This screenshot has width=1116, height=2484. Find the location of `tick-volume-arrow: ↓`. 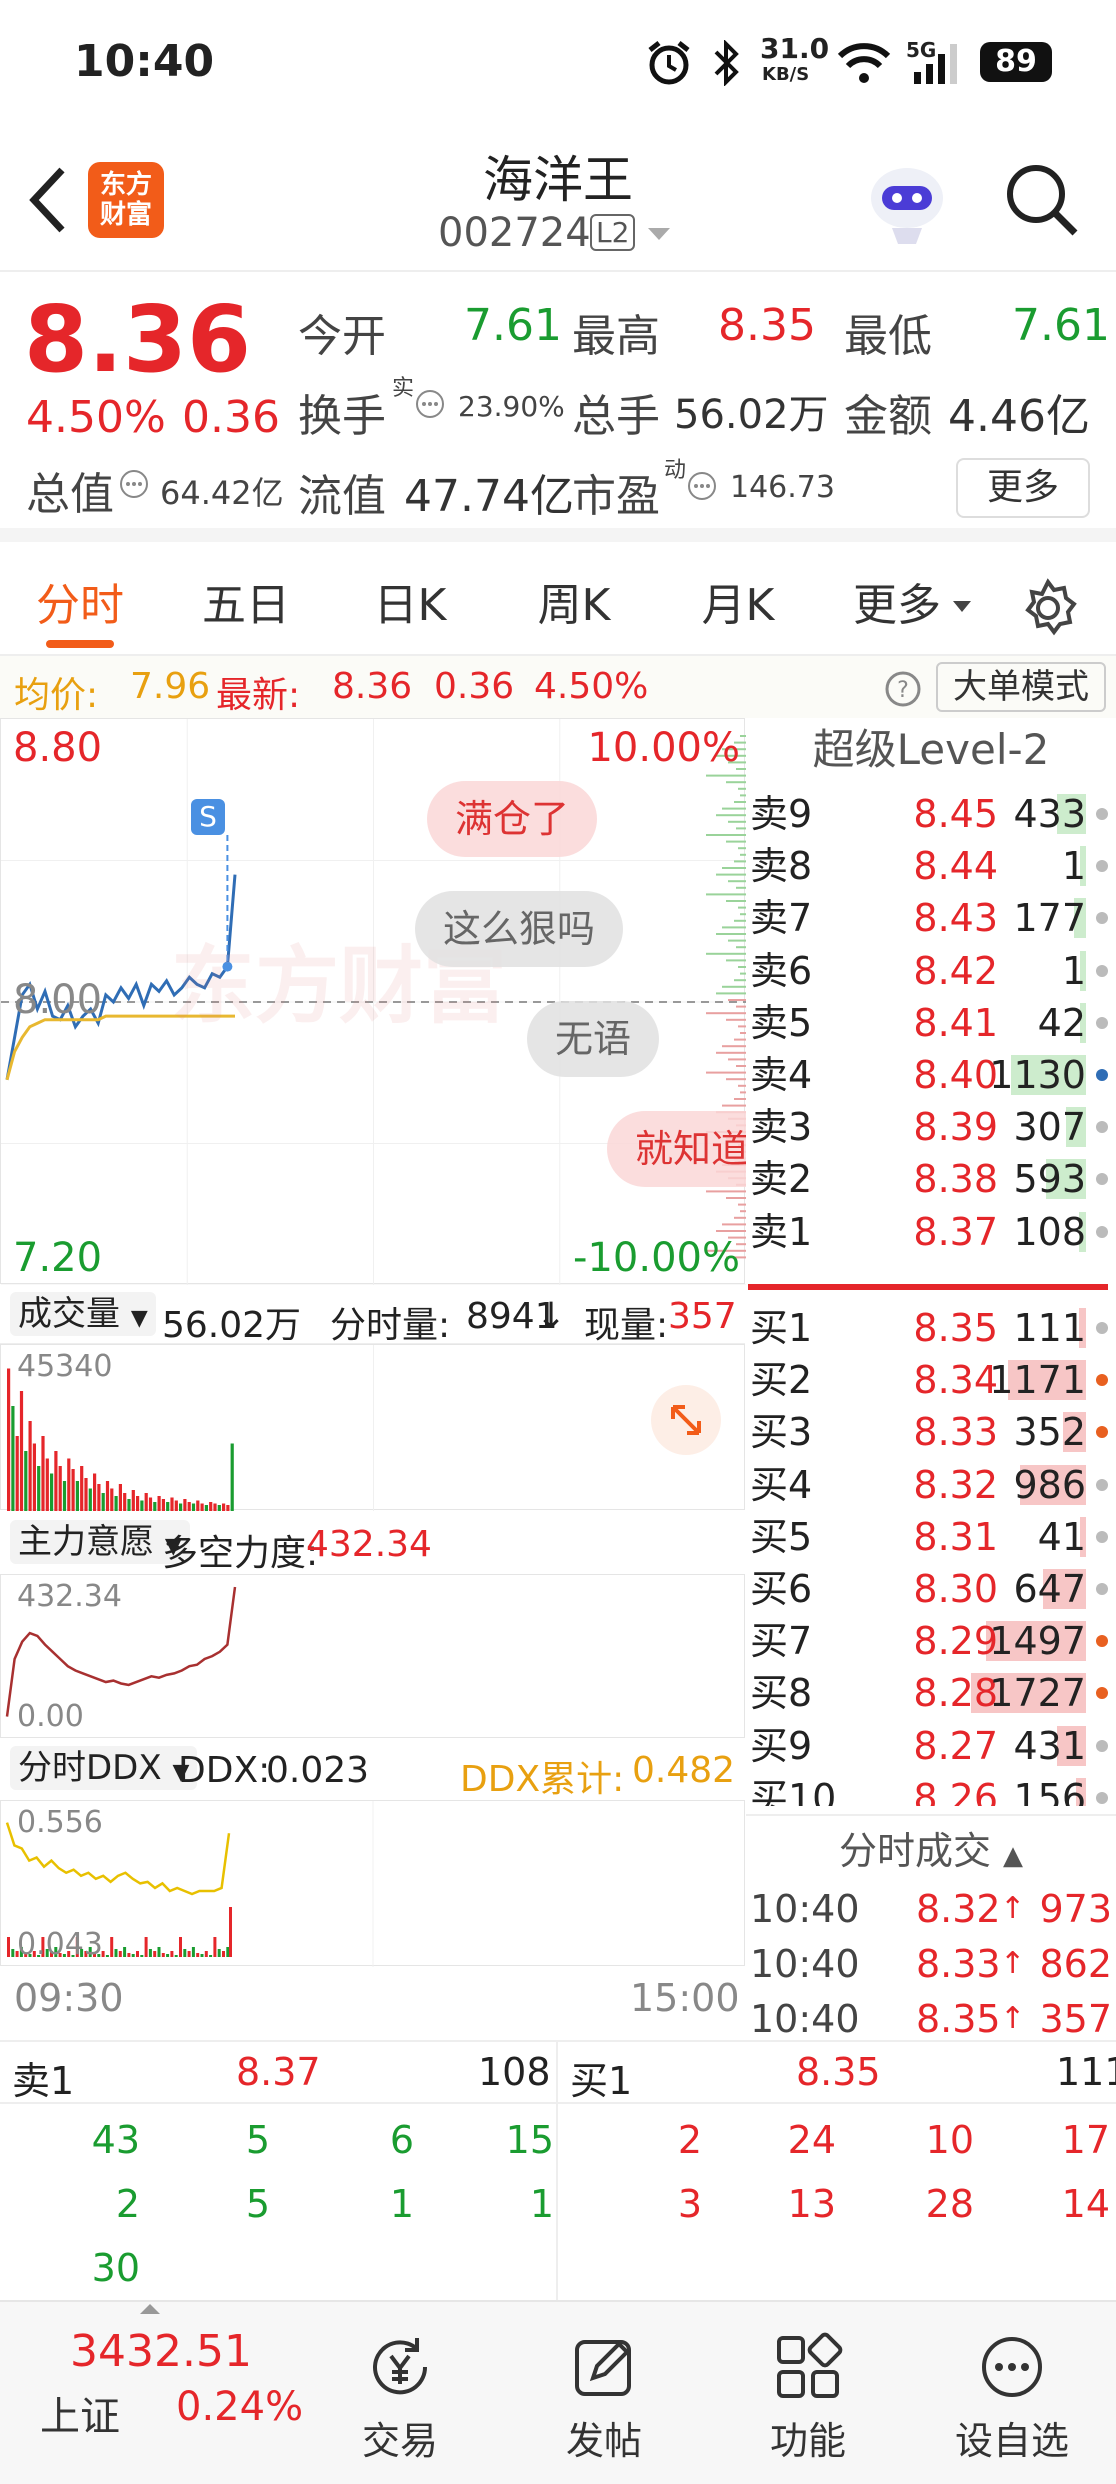

tick-volume-arrow: ↓ is located at coordinates (551, 1316).